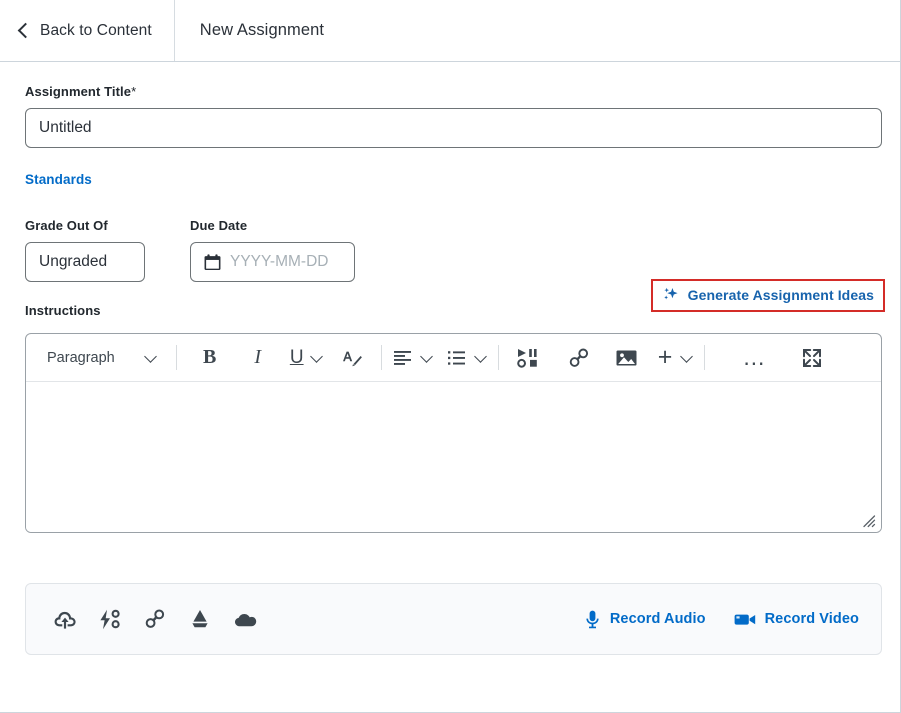 This screenshot has height=713, width=901. I want to click on due-date-label: Due Date, so click(219, 225).